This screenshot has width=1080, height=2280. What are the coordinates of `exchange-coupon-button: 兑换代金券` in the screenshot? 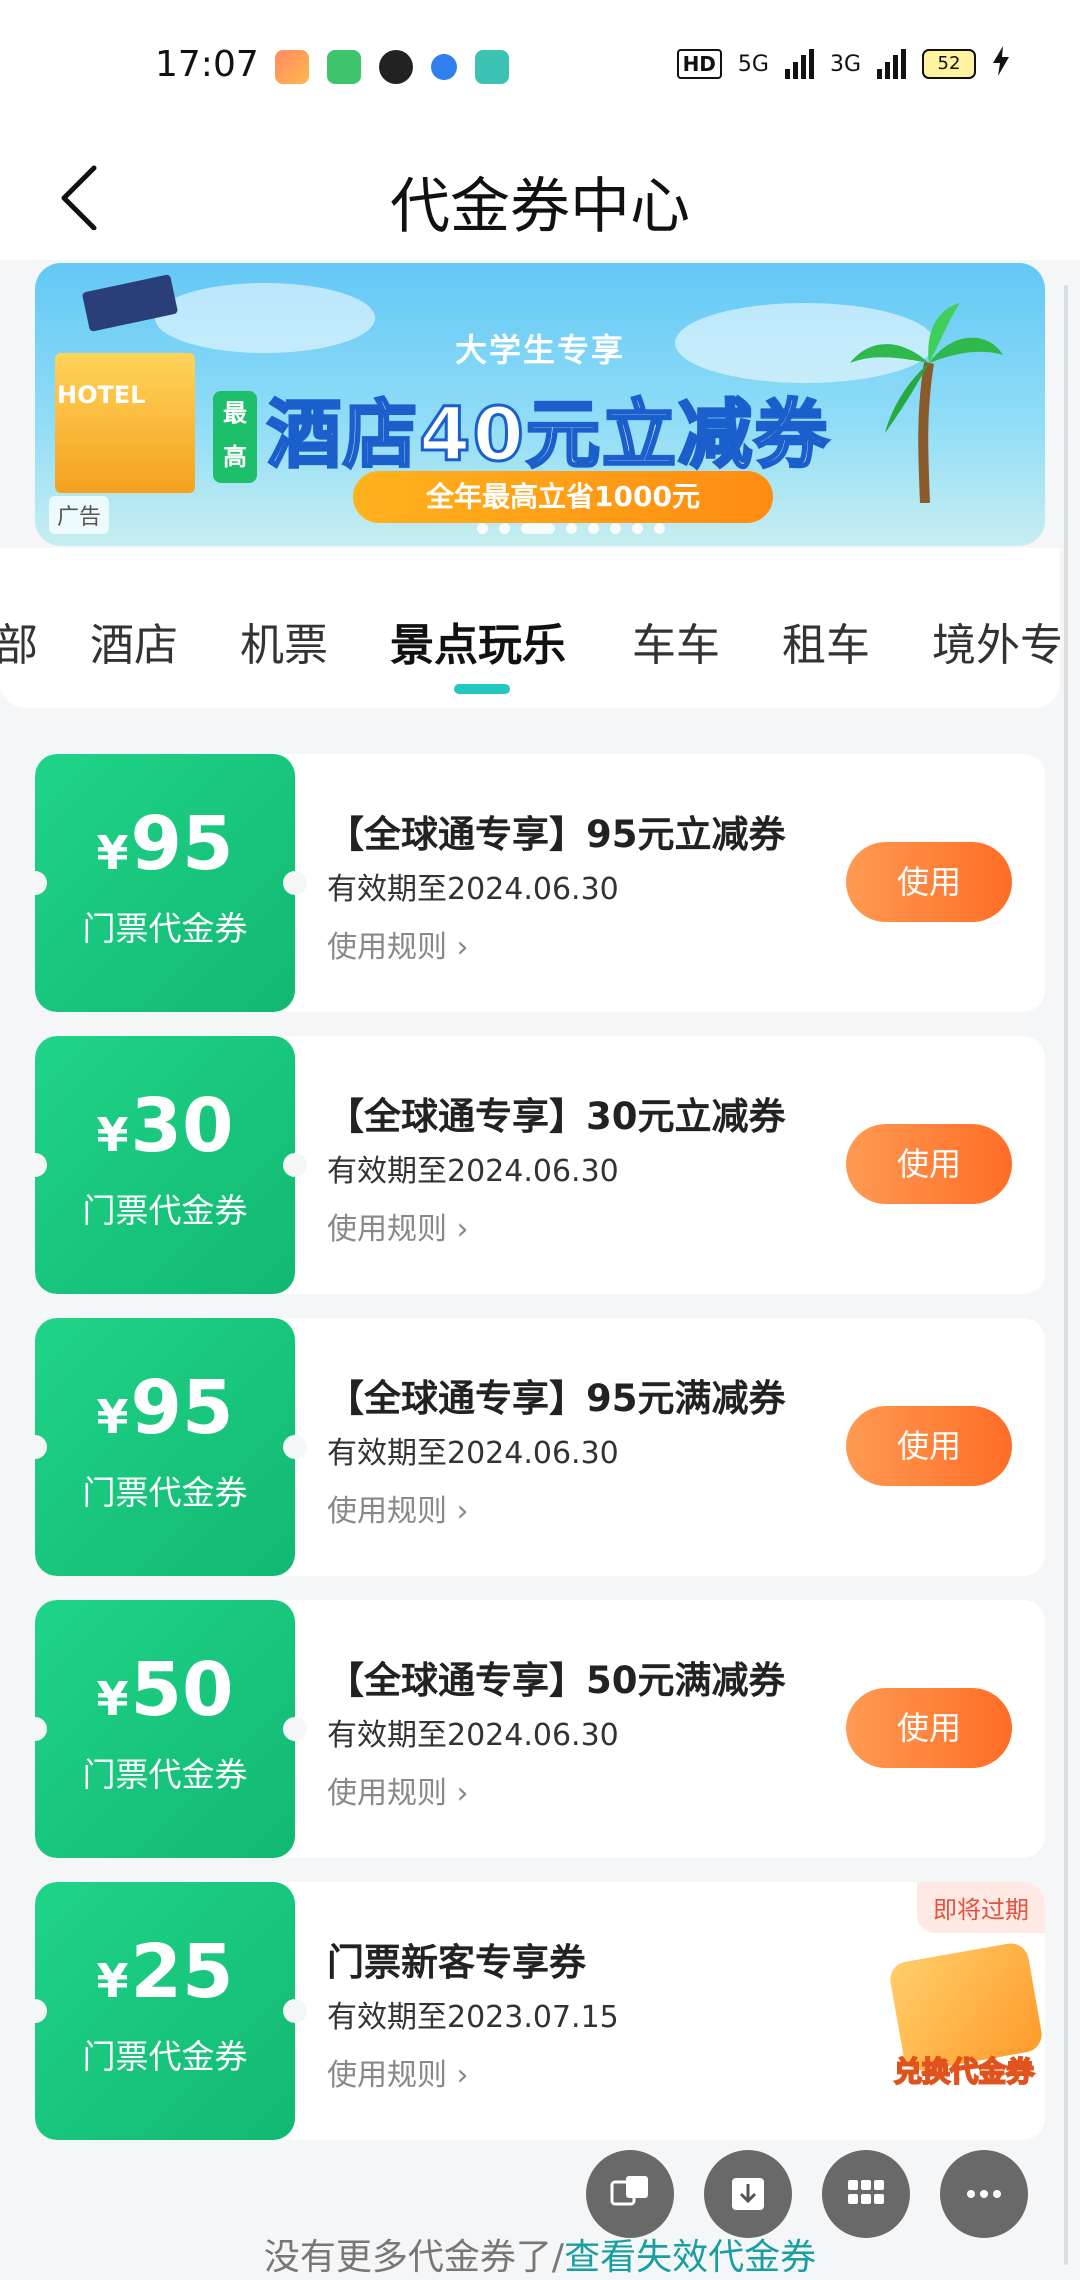 It's located at (964, 2021).